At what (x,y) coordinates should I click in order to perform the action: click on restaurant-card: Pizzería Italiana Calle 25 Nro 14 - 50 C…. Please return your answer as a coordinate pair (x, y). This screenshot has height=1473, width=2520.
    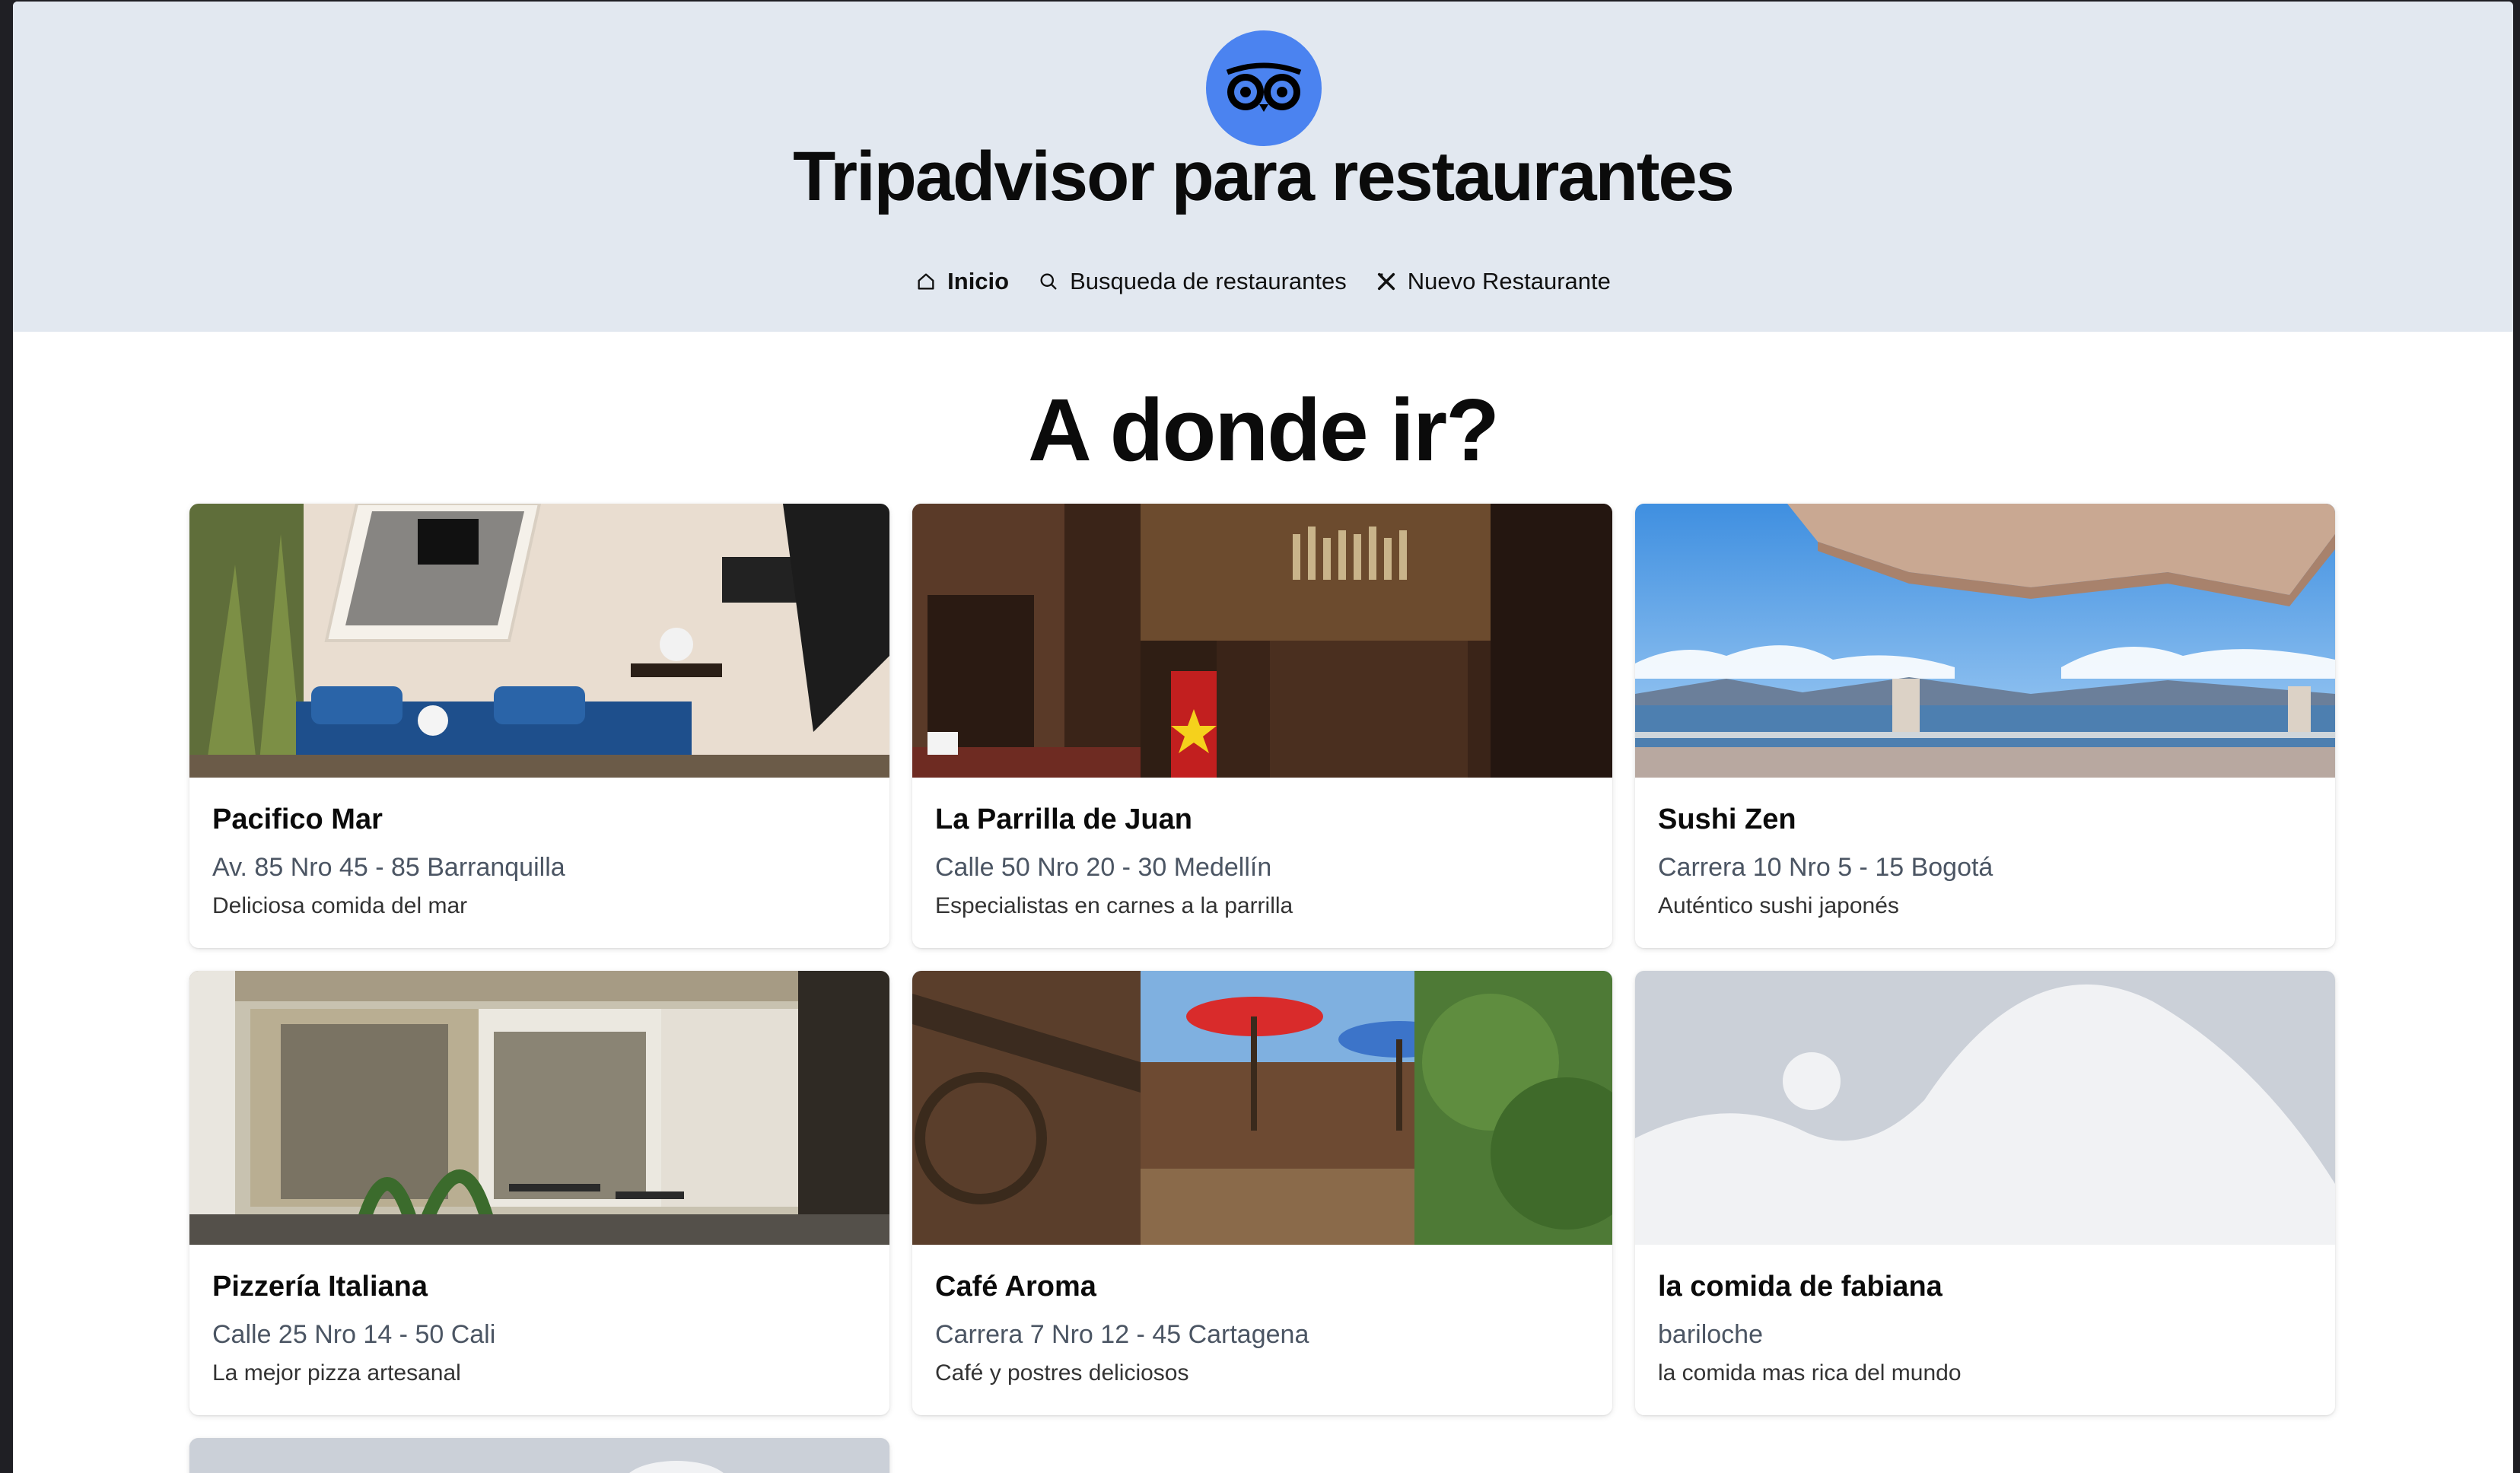
    Looking at the image, I should click on (539, 1193).